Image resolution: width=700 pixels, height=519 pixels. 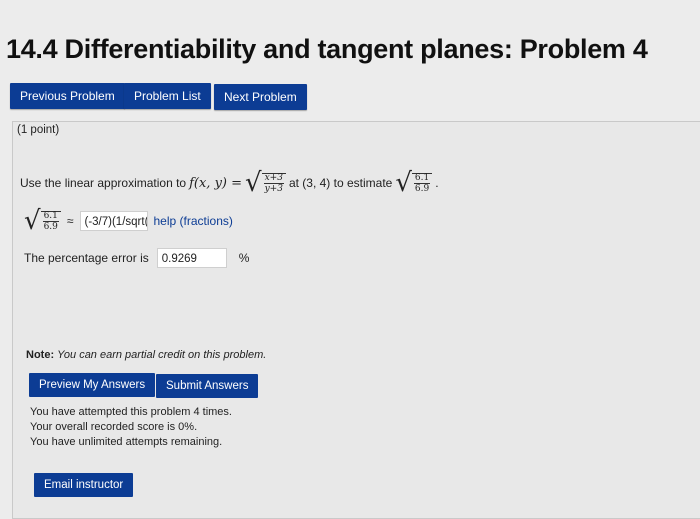 I want to click on attempts-remaining-text: You have unlimited attempts remaining., so click(x=126, y=442).